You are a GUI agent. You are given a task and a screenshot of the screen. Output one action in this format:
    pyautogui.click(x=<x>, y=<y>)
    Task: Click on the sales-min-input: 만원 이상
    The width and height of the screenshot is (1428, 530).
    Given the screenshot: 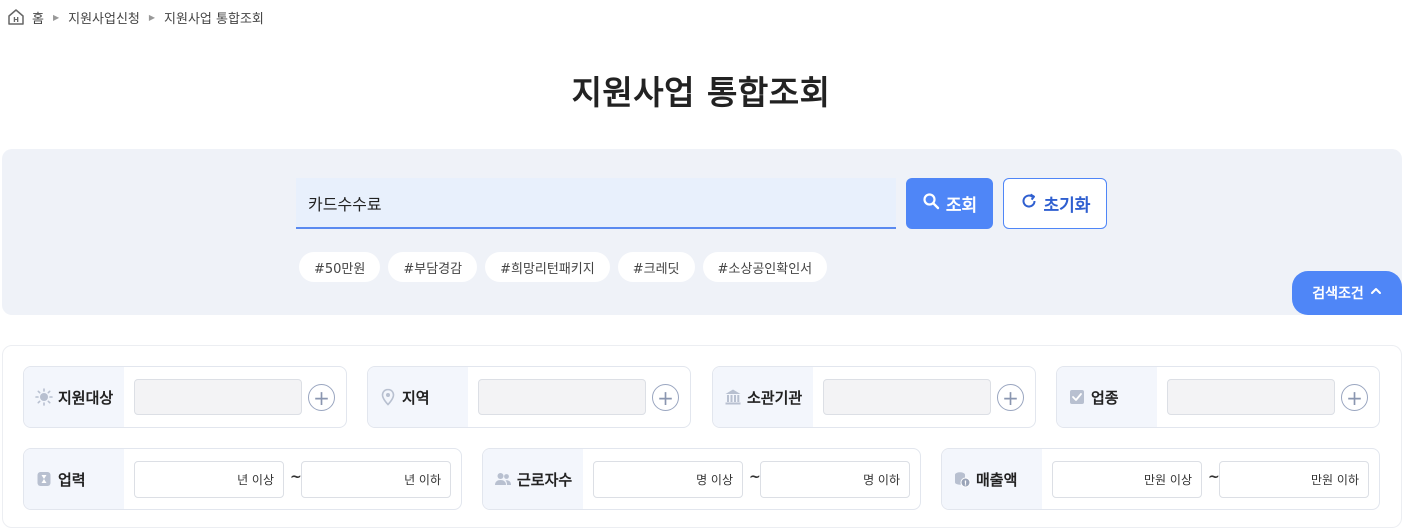 What is the action you would take?
    pyautogui.click(x=1127, y=479)
    